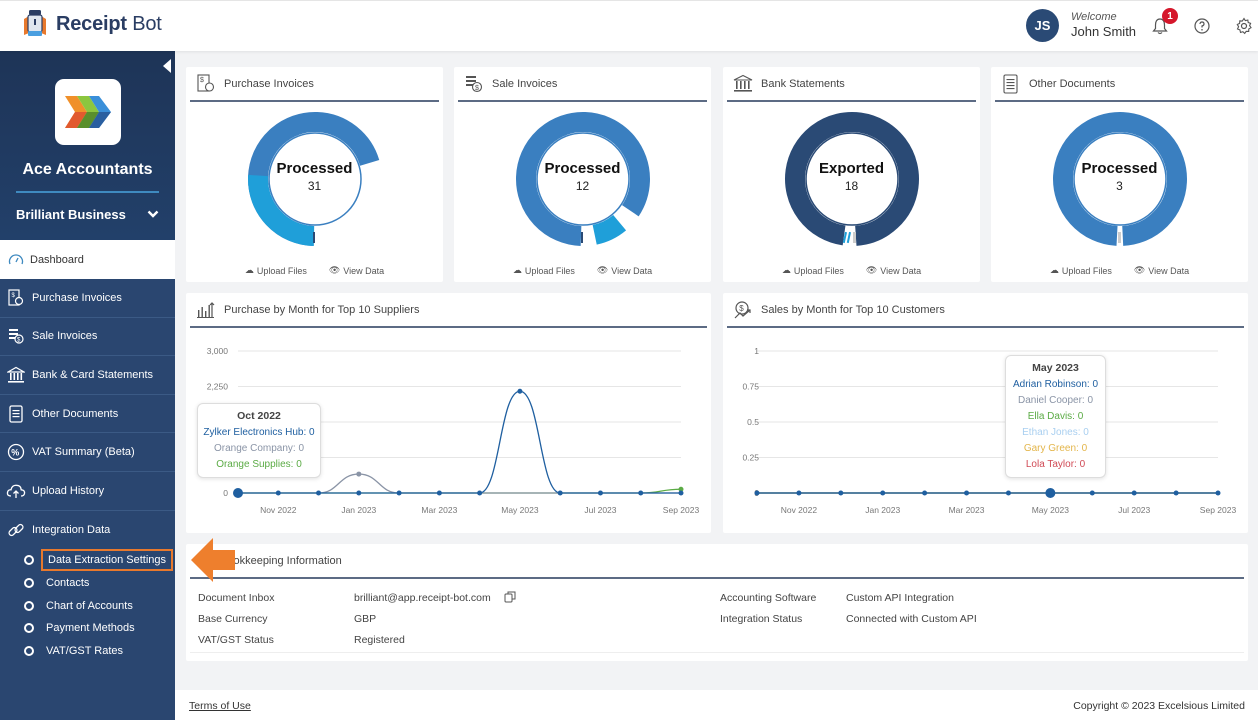  Describe the element at coordinates (871, 270) in the screenshot. I see `eye-icon: 👁` at that location.